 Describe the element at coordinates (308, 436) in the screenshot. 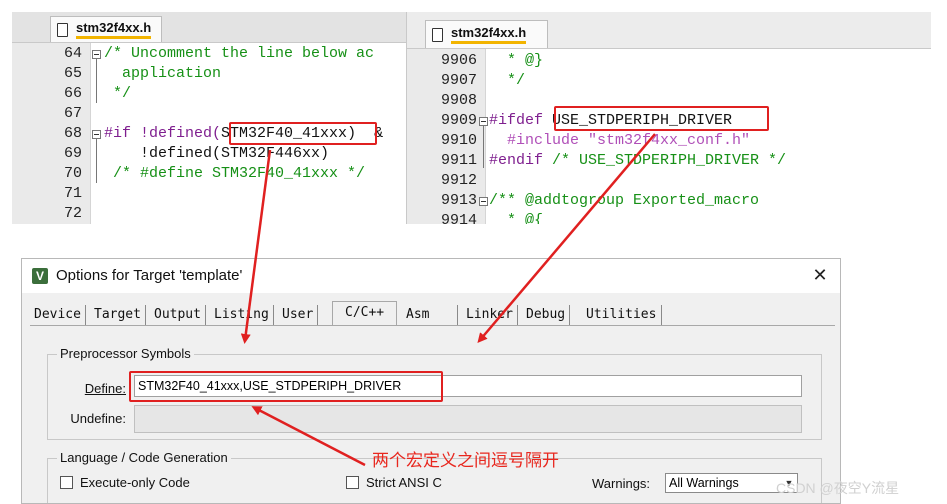

I see `arrow-to-define-field` at that location.